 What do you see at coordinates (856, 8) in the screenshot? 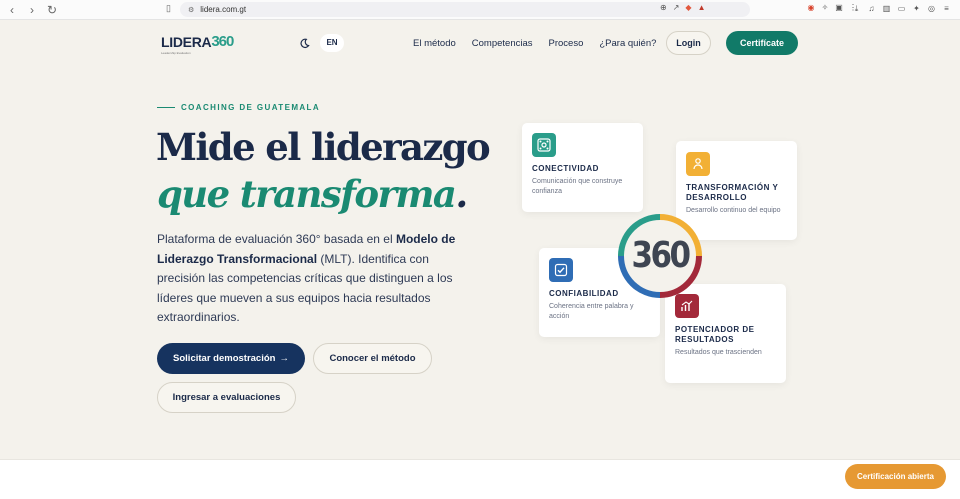
I see `download-icon: ⤓` at bounding box center [856, 8].